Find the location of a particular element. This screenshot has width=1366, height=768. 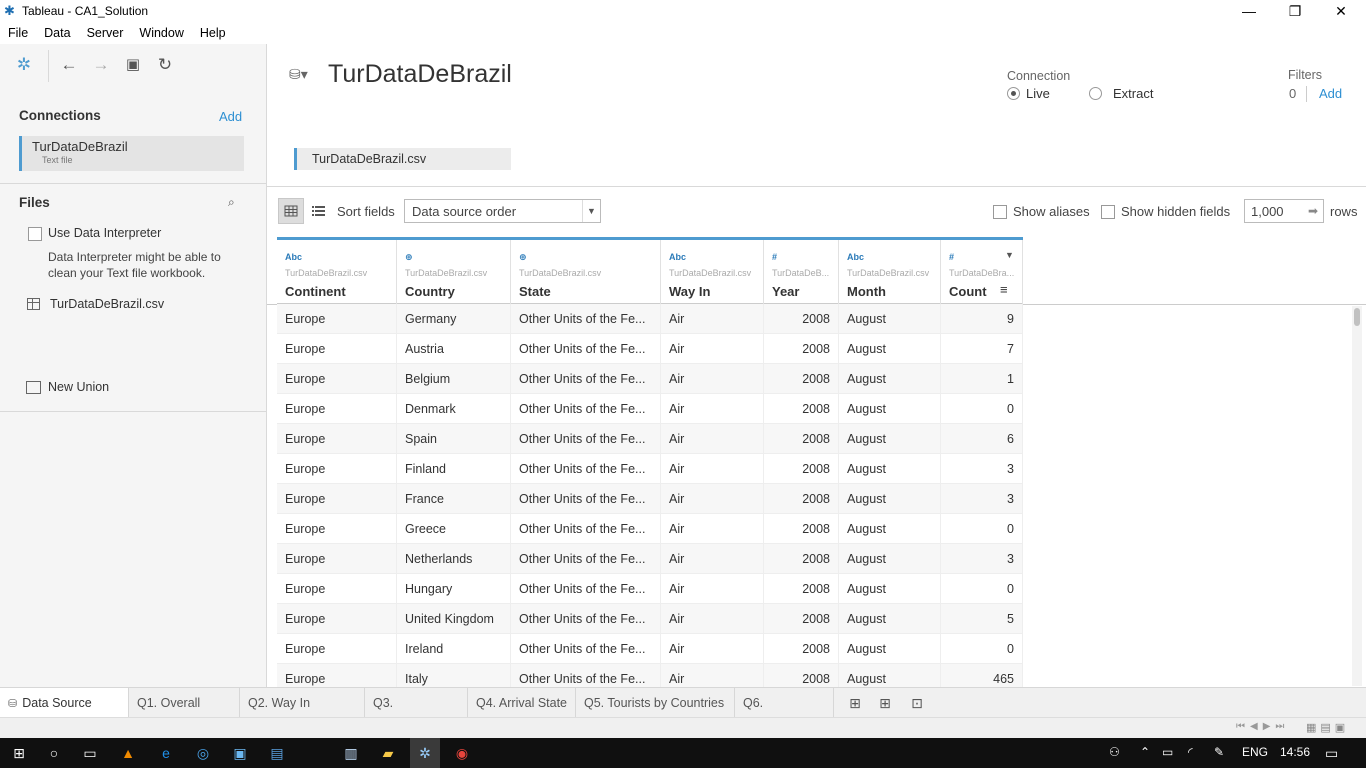

extract-radio is located at coordinates (1095, 93).